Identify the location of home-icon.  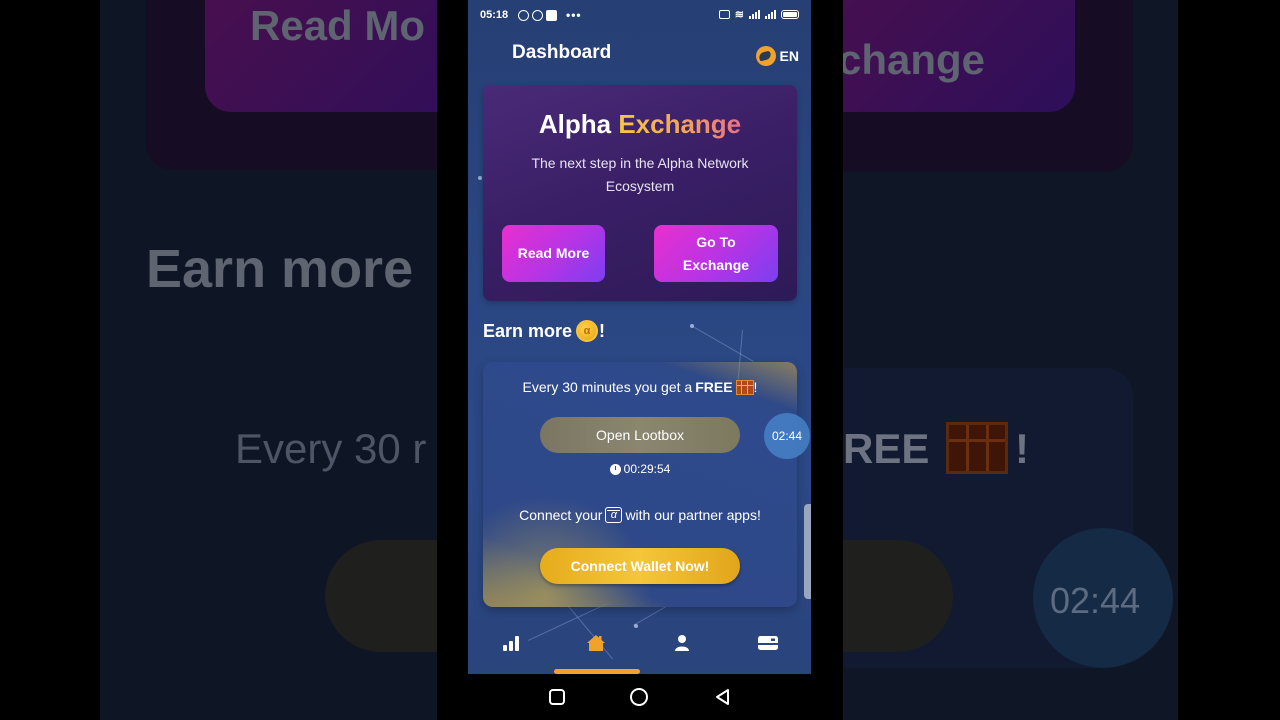
(596, 643).